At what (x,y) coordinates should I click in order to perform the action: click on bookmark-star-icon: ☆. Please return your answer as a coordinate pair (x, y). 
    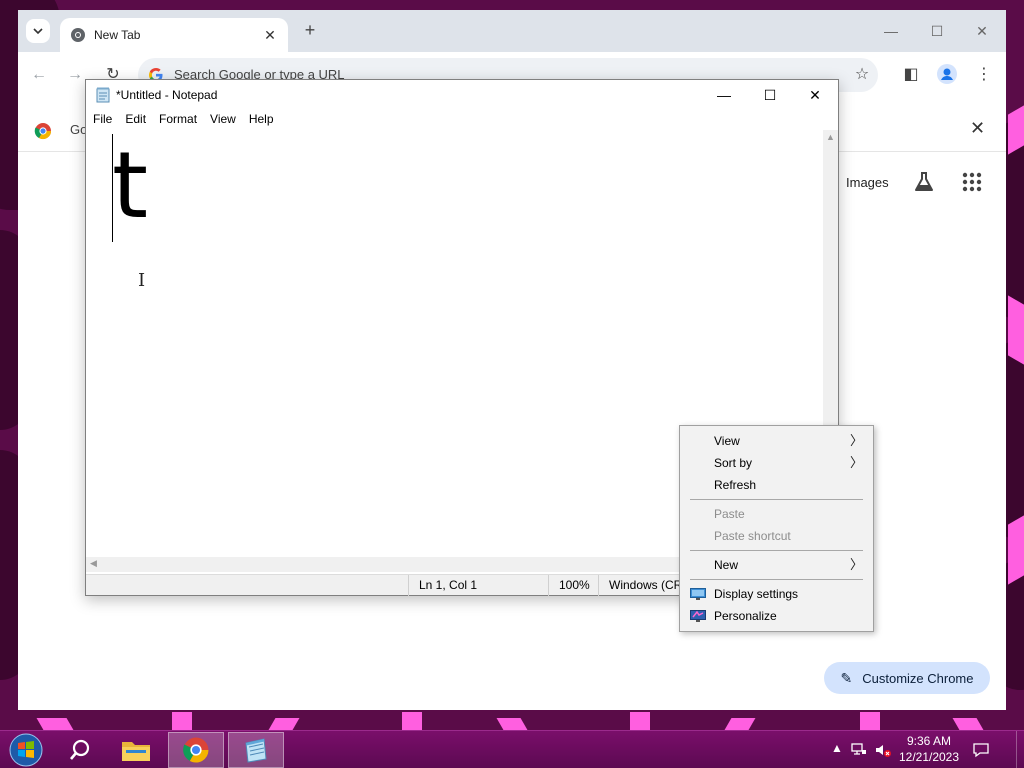
    Looking at the image, I should click on (862, 75).